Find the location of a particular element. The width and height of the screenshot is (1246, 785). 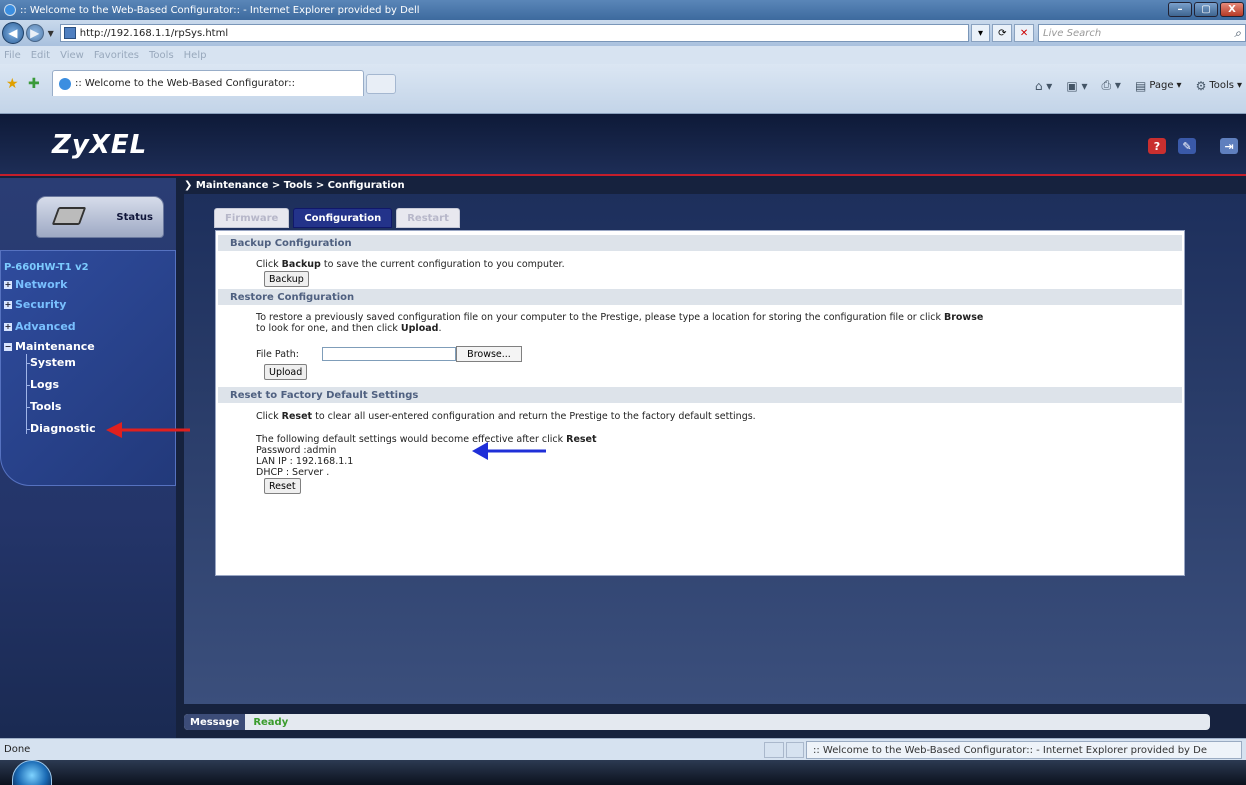

upload-button: Upload is located at coordinates (286, 372).